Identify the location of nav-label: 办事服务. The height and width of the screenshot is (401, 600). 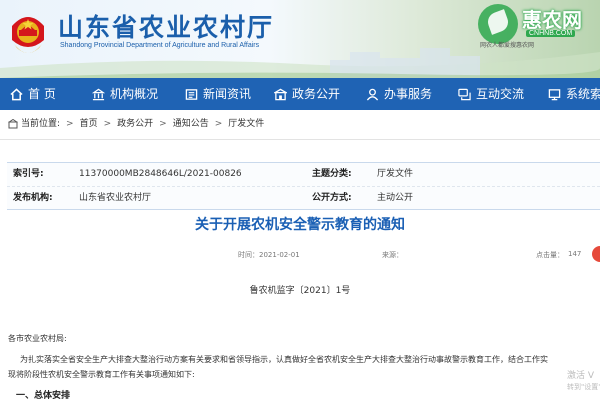
(408, 94).